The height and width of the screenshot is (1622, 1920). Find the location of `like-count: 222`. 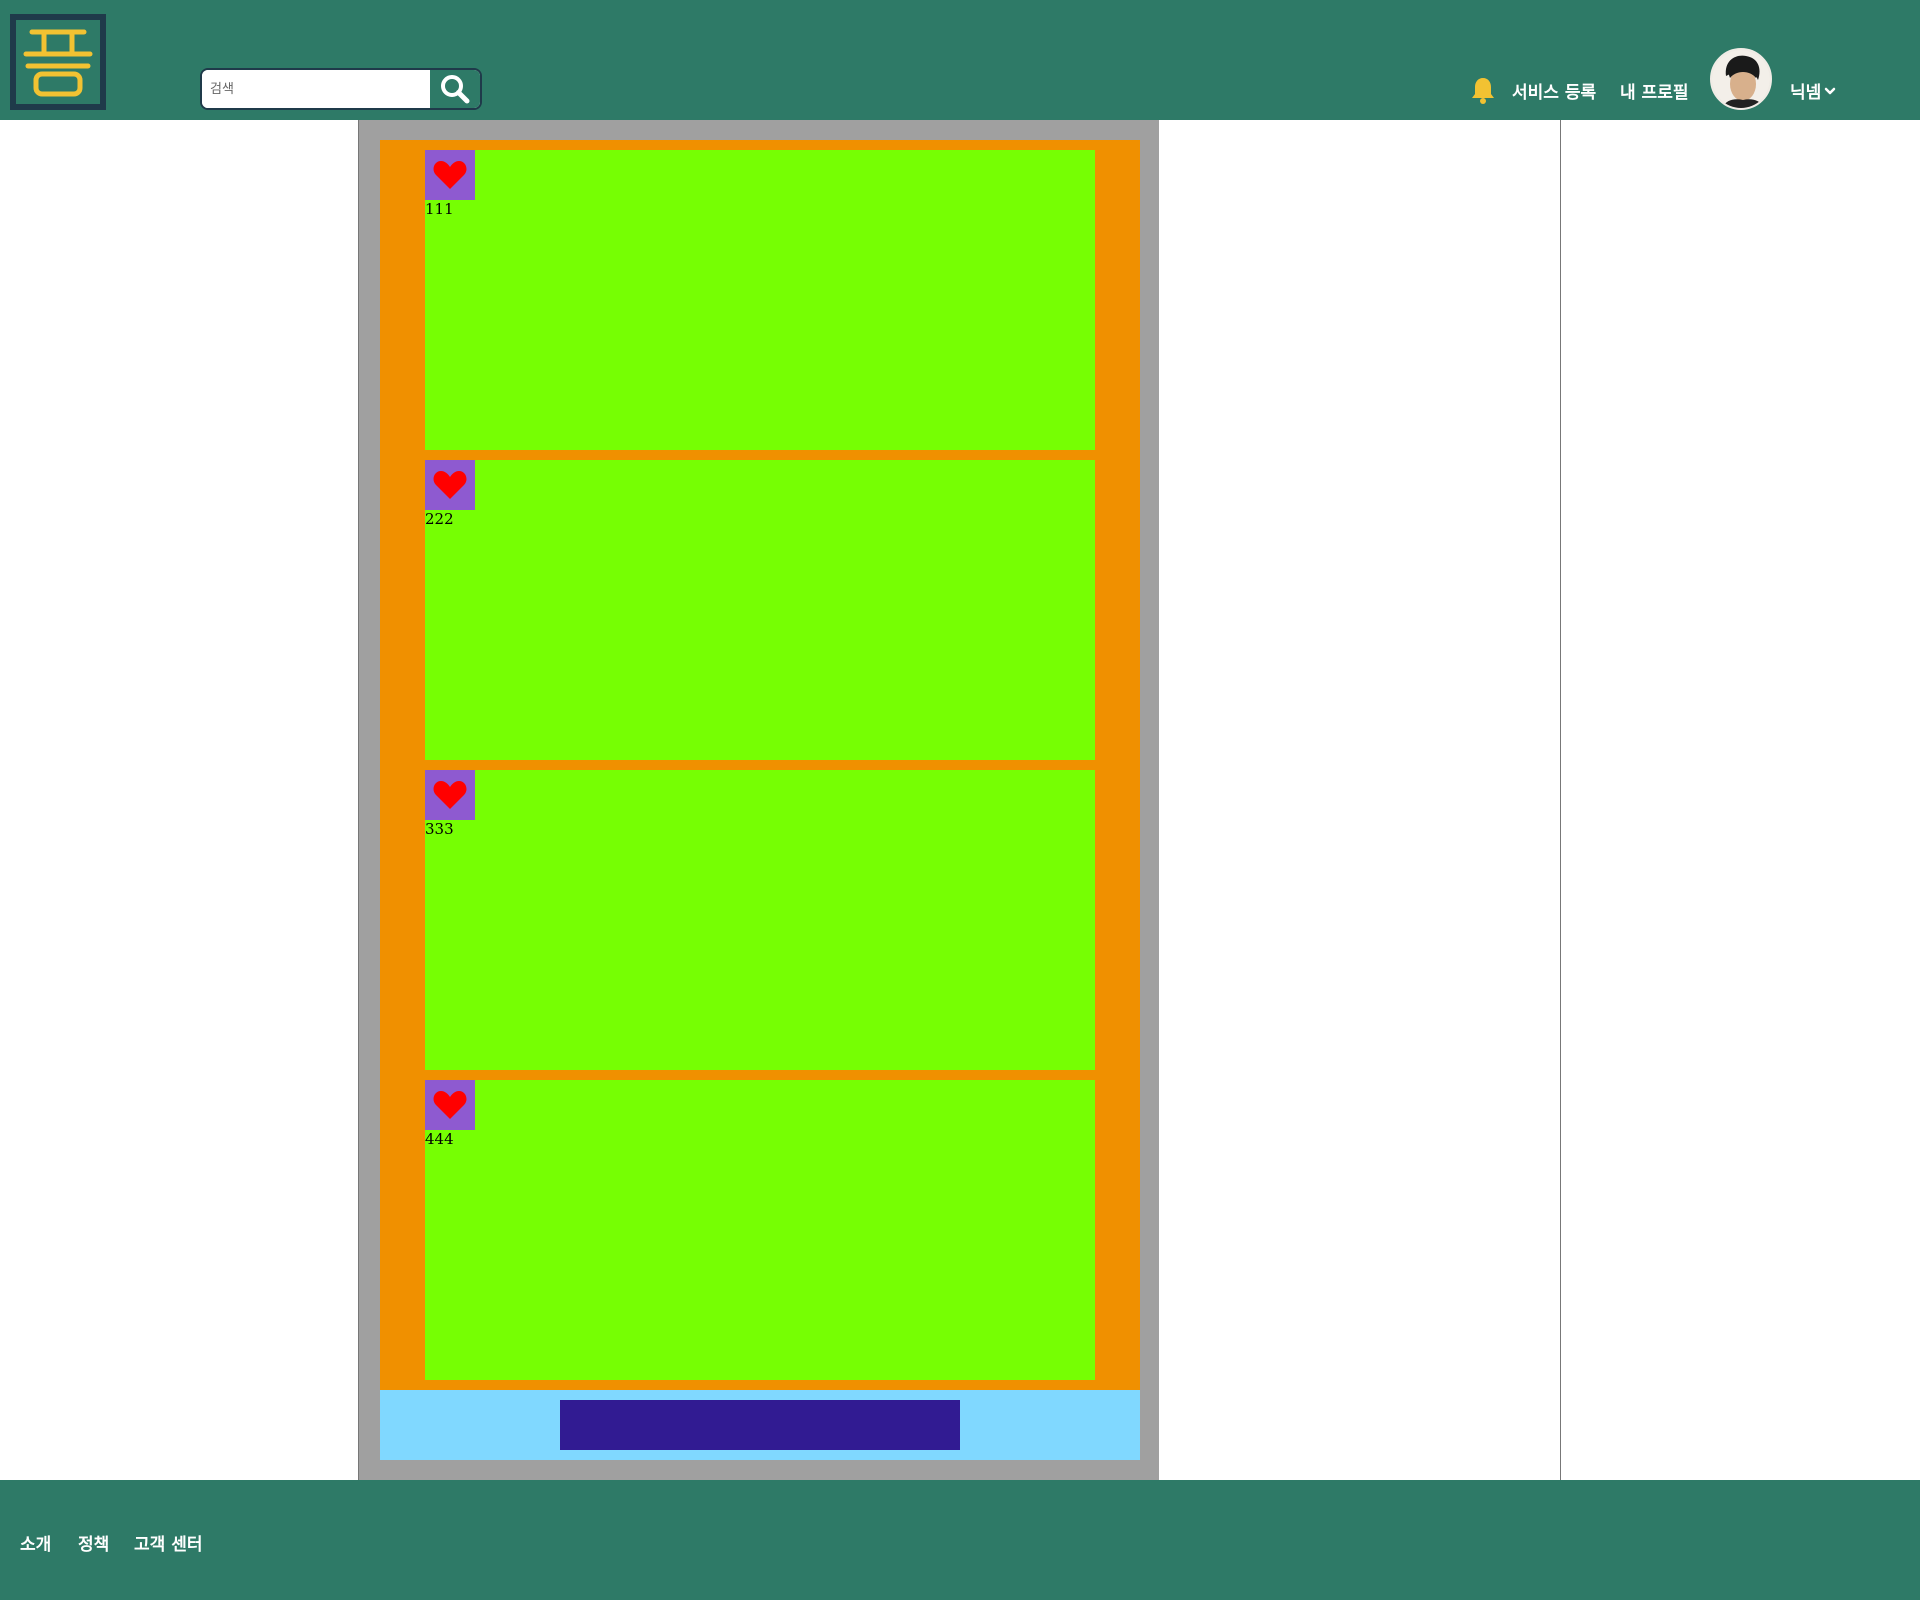

like-count: 222 is located at coordinates (439, 519).